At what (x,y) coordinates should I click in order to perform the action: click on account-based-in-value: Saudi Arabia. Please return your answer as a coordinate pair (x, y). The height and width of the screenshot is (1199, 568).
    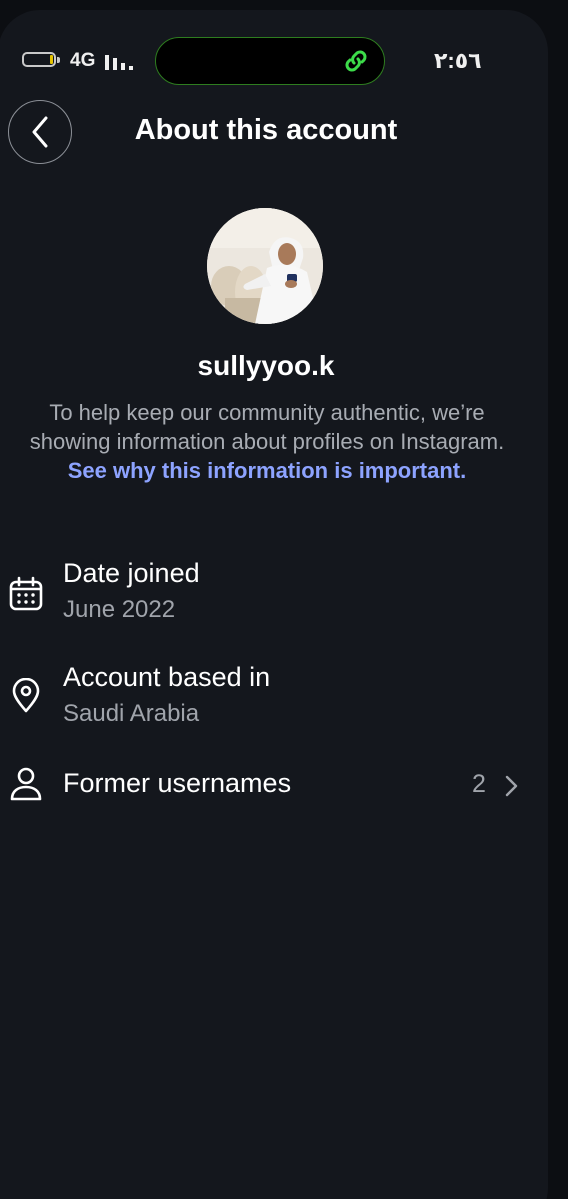
    Looking at the image, I should click on (131, 713).